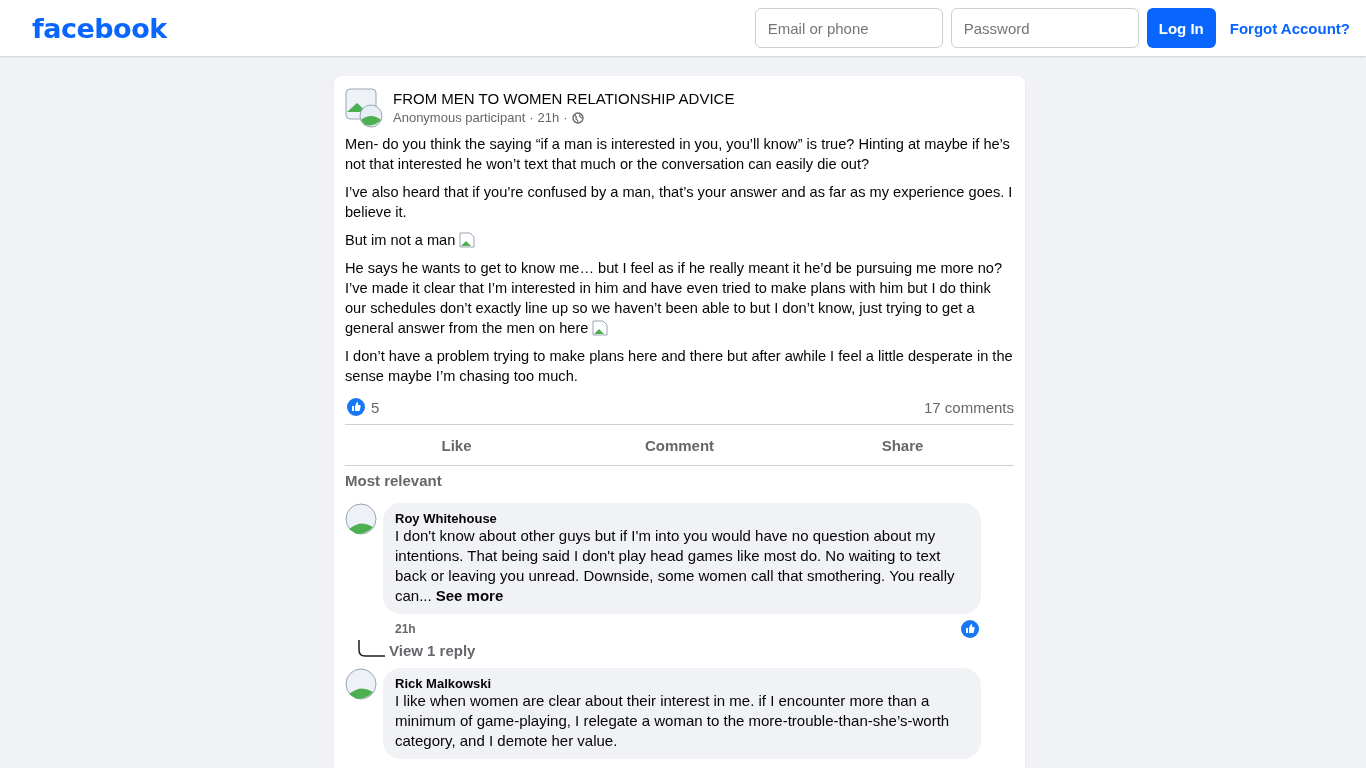 The image size is (1366, 768). Describe the element at coordinates (548, 117) in the screenshot. I see `post-time: 21h` at that location.